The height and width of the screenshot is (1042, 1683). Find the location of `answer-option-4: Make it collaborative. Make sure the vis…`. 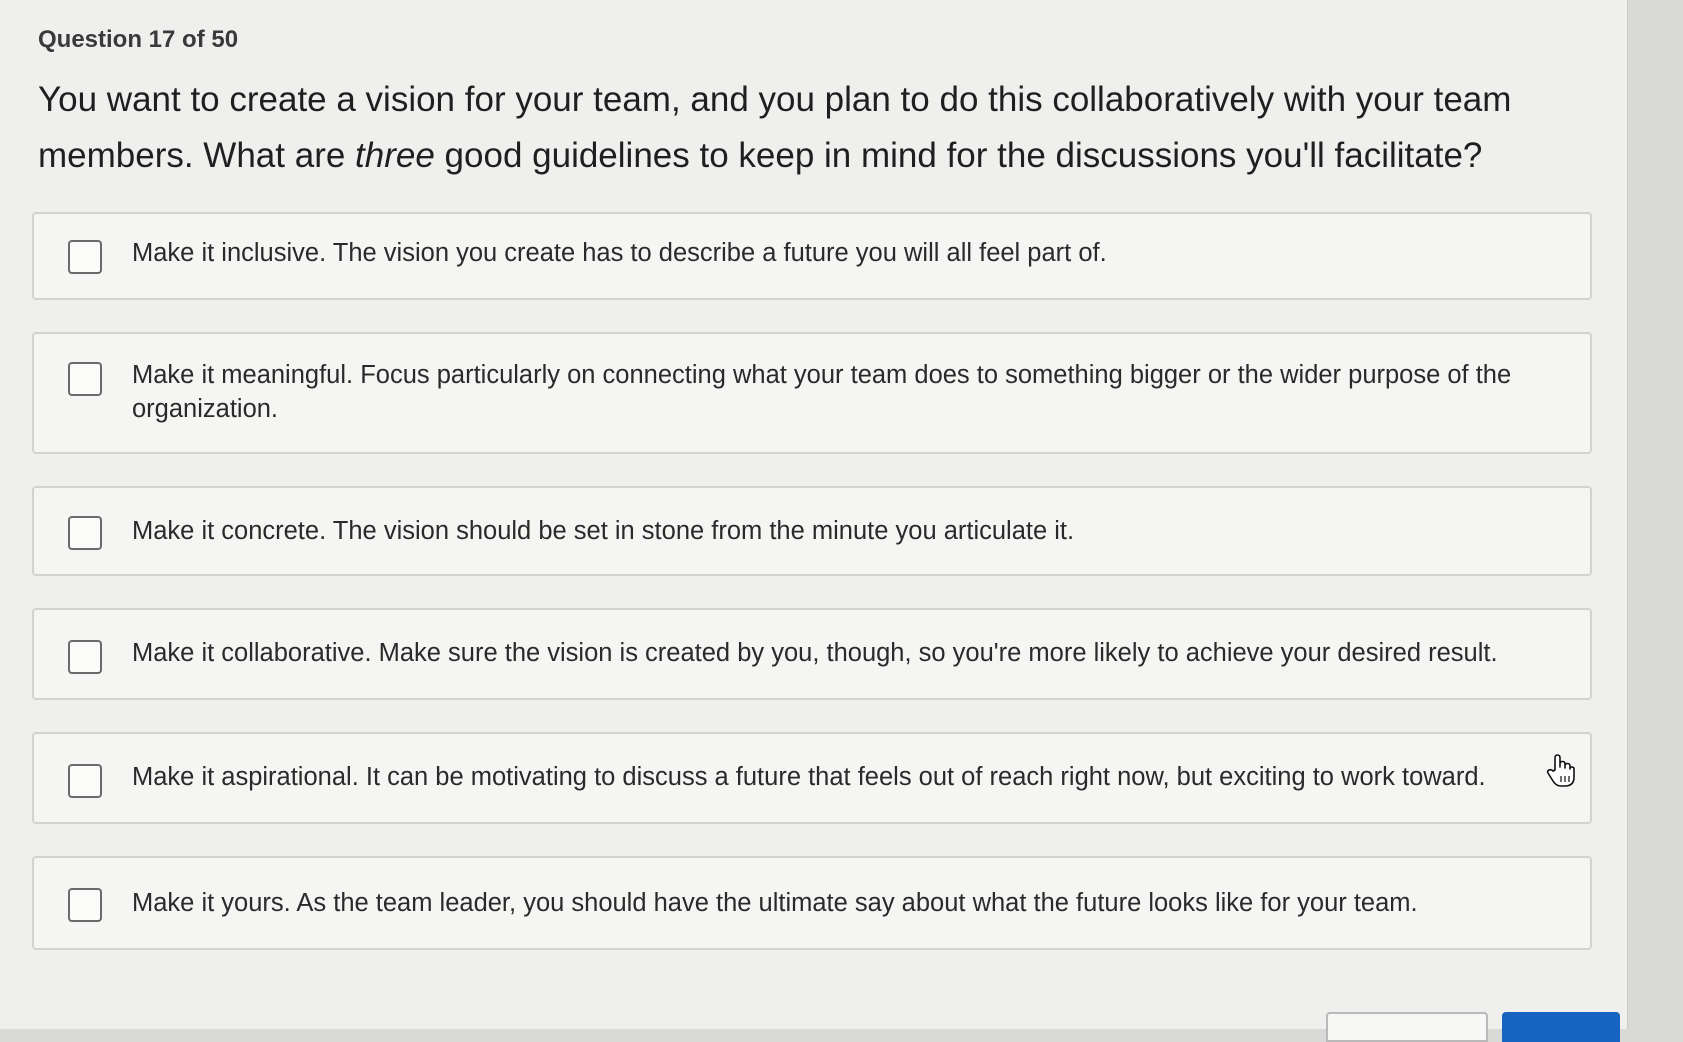

answer-option-4: Make it collaborative. Make sure the vis… is located at coordinates (812, 654).